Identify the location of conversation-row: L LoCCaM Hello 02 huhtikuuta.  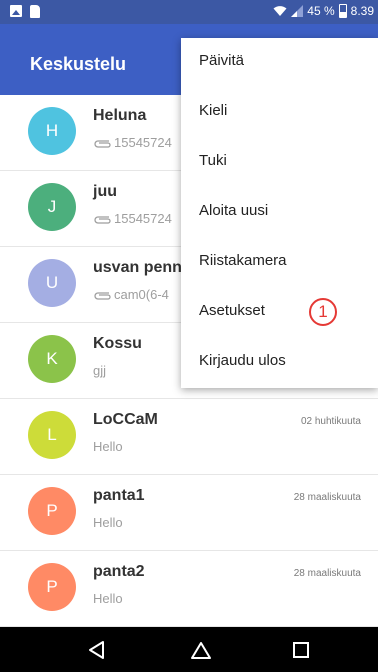
(189, 437).